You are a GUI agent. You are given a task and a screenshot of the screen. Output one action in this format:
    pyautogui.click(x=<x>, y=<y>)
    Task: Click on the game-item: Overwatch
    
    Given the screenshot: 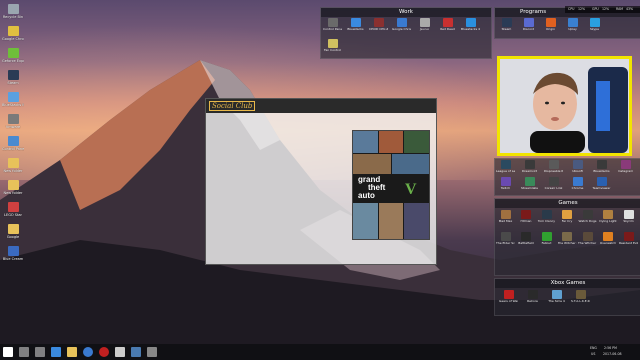 What is the action you would take?
    pyautogui.click(x=608, y=239)
    